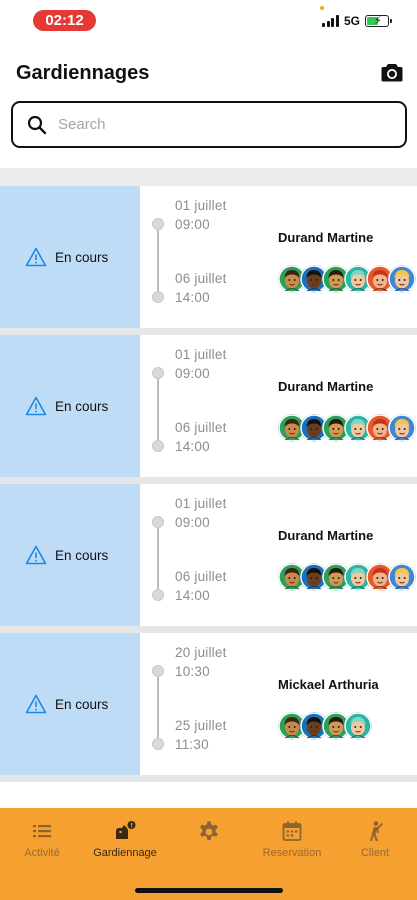 The width and height of the screenshot is (417, 900). What do you see at coordinates (376, 831) in the screenshot?
I see `walker-icon` at bounding box center [376, 831].